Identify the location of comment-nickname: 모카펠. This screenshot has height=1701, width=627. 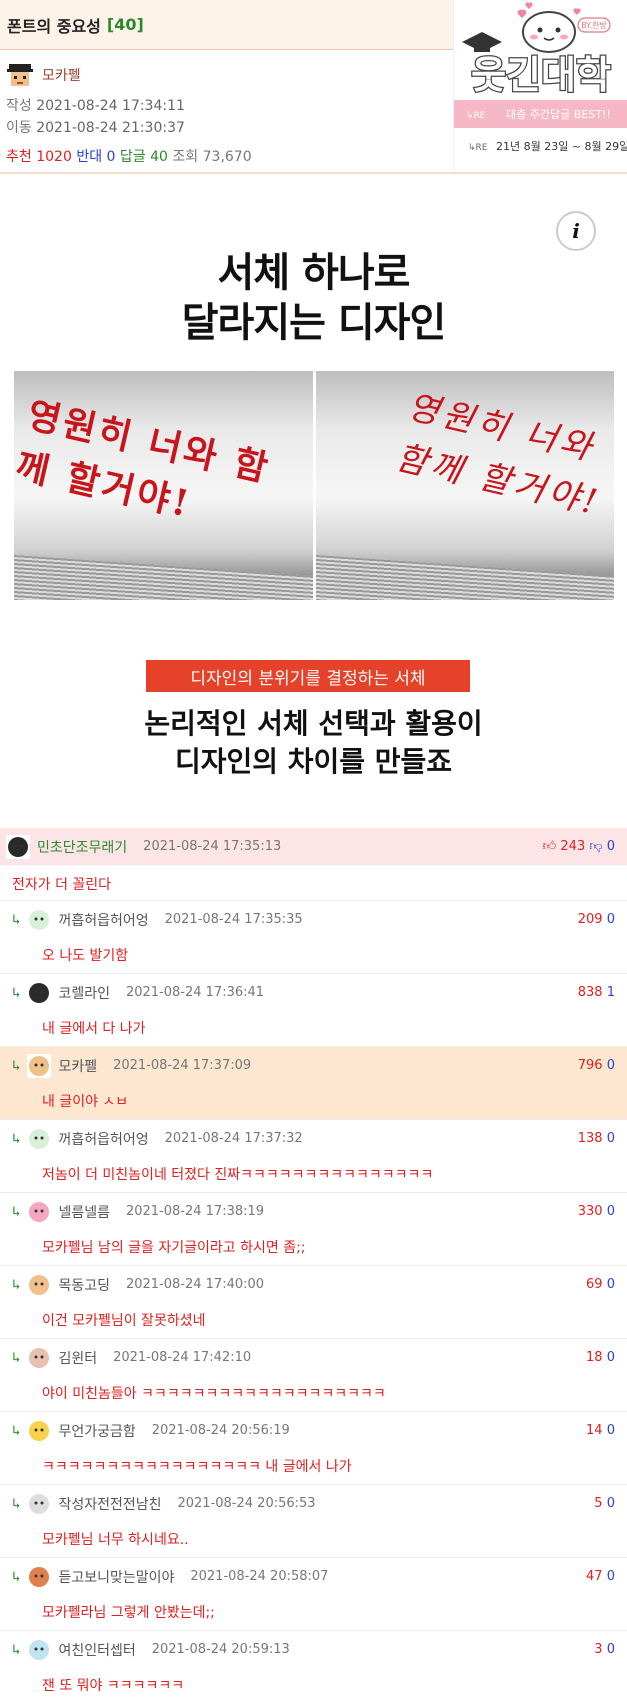
(77, 1066).